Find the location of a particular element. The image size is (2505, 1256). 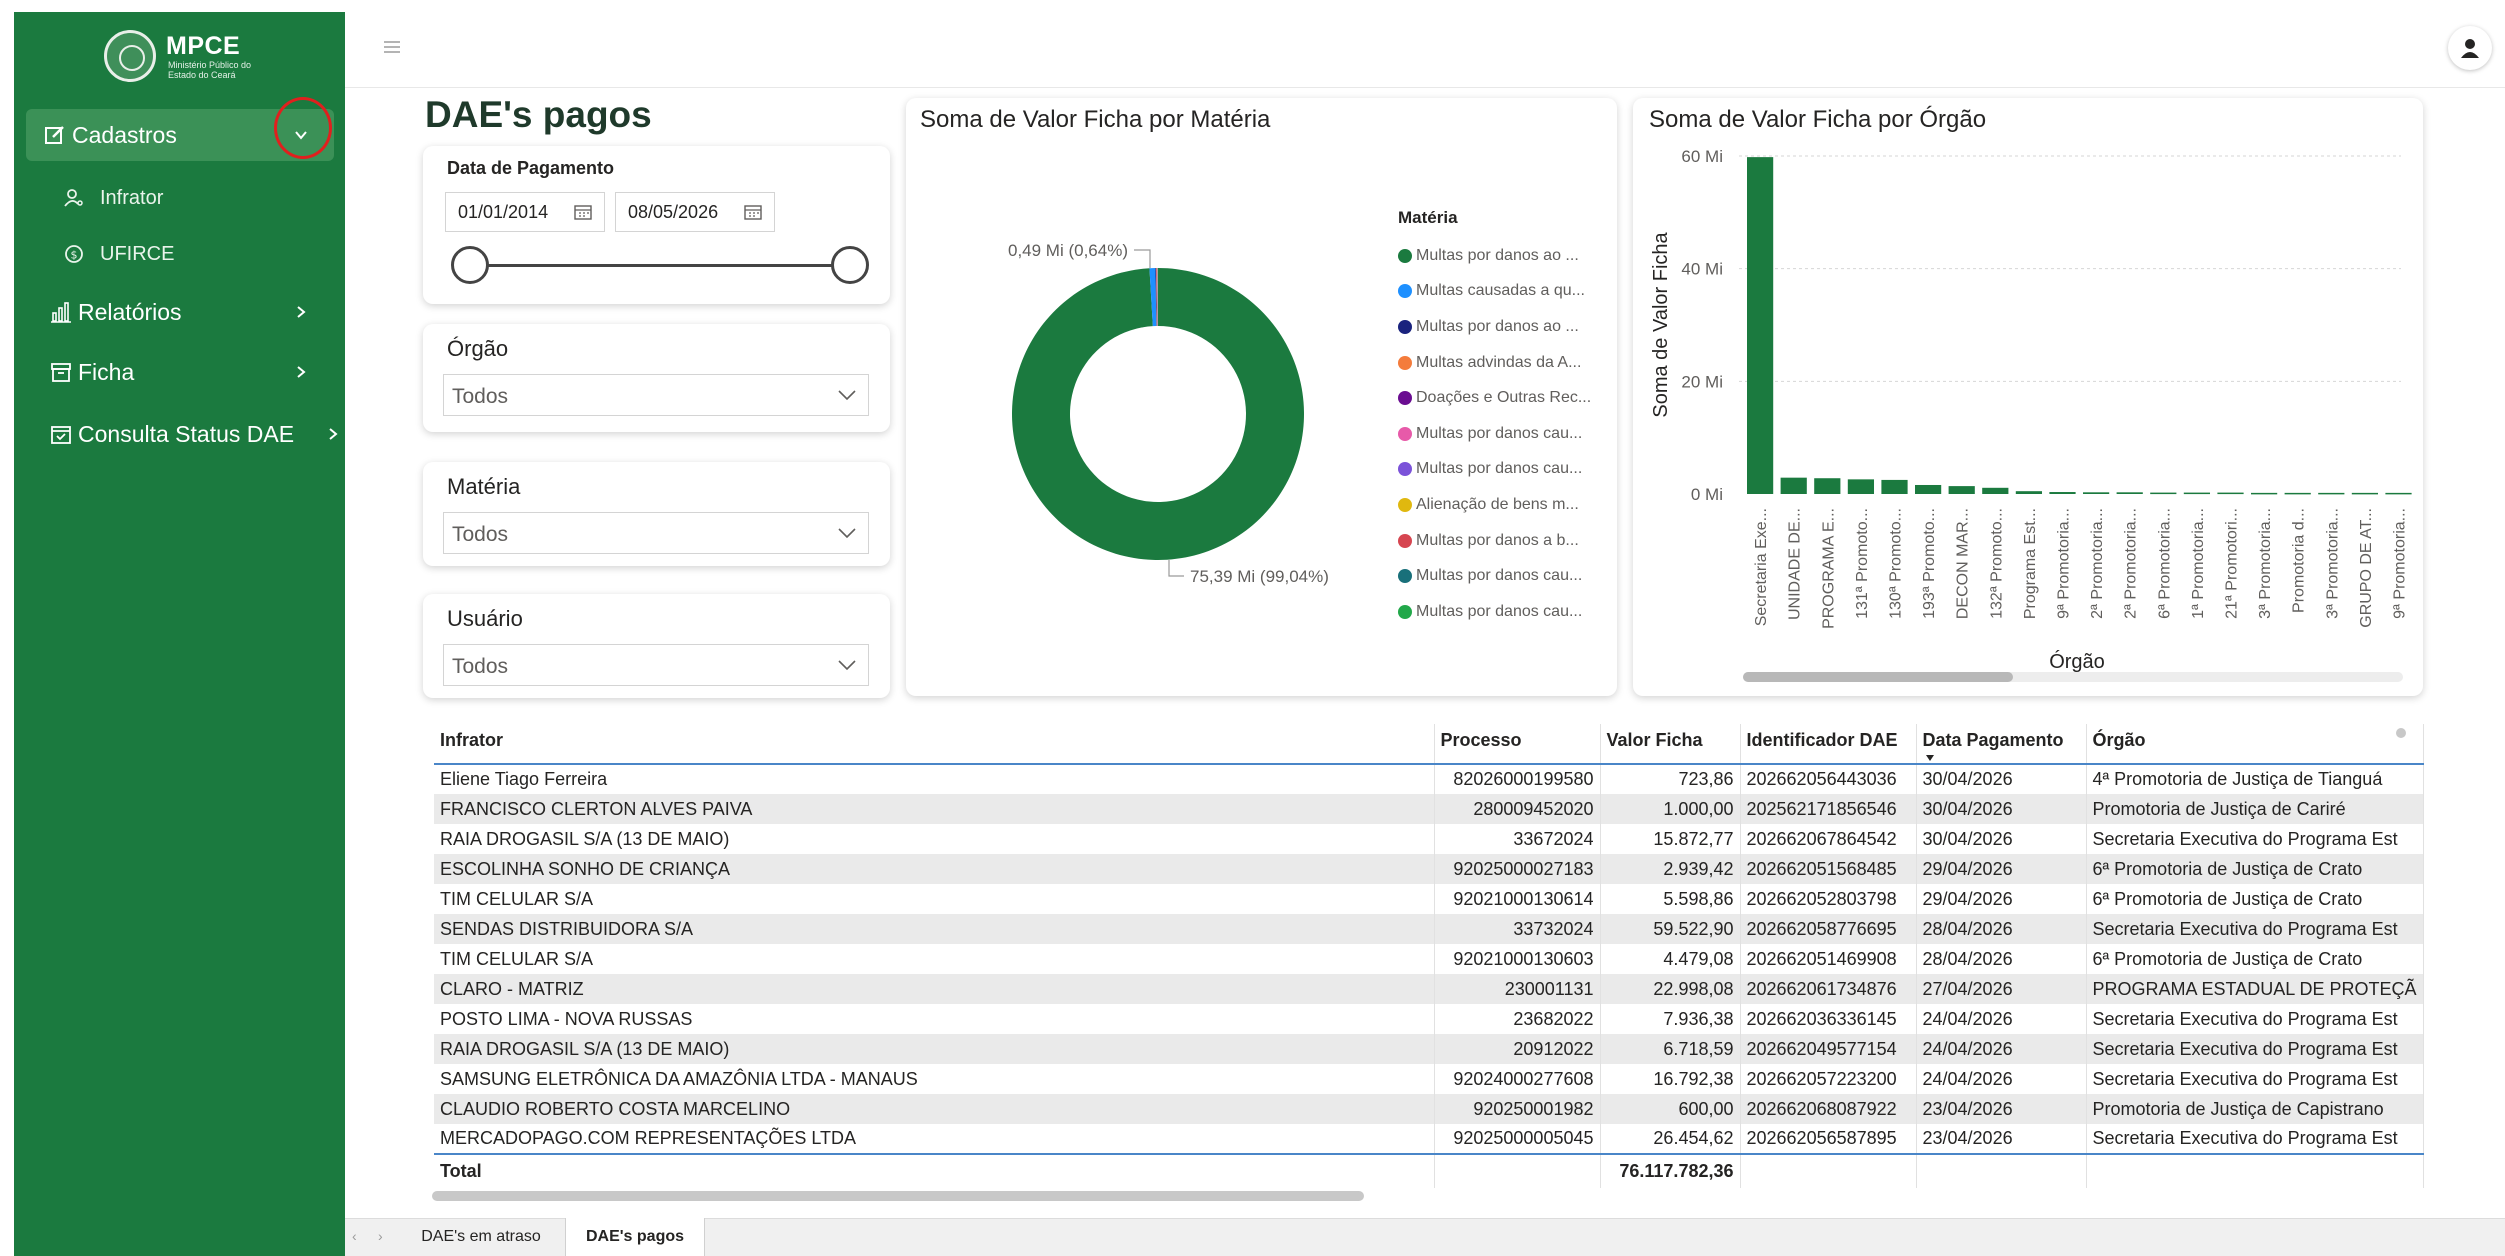

column-header-processo: Processo is located at coordinates (1517, 744).